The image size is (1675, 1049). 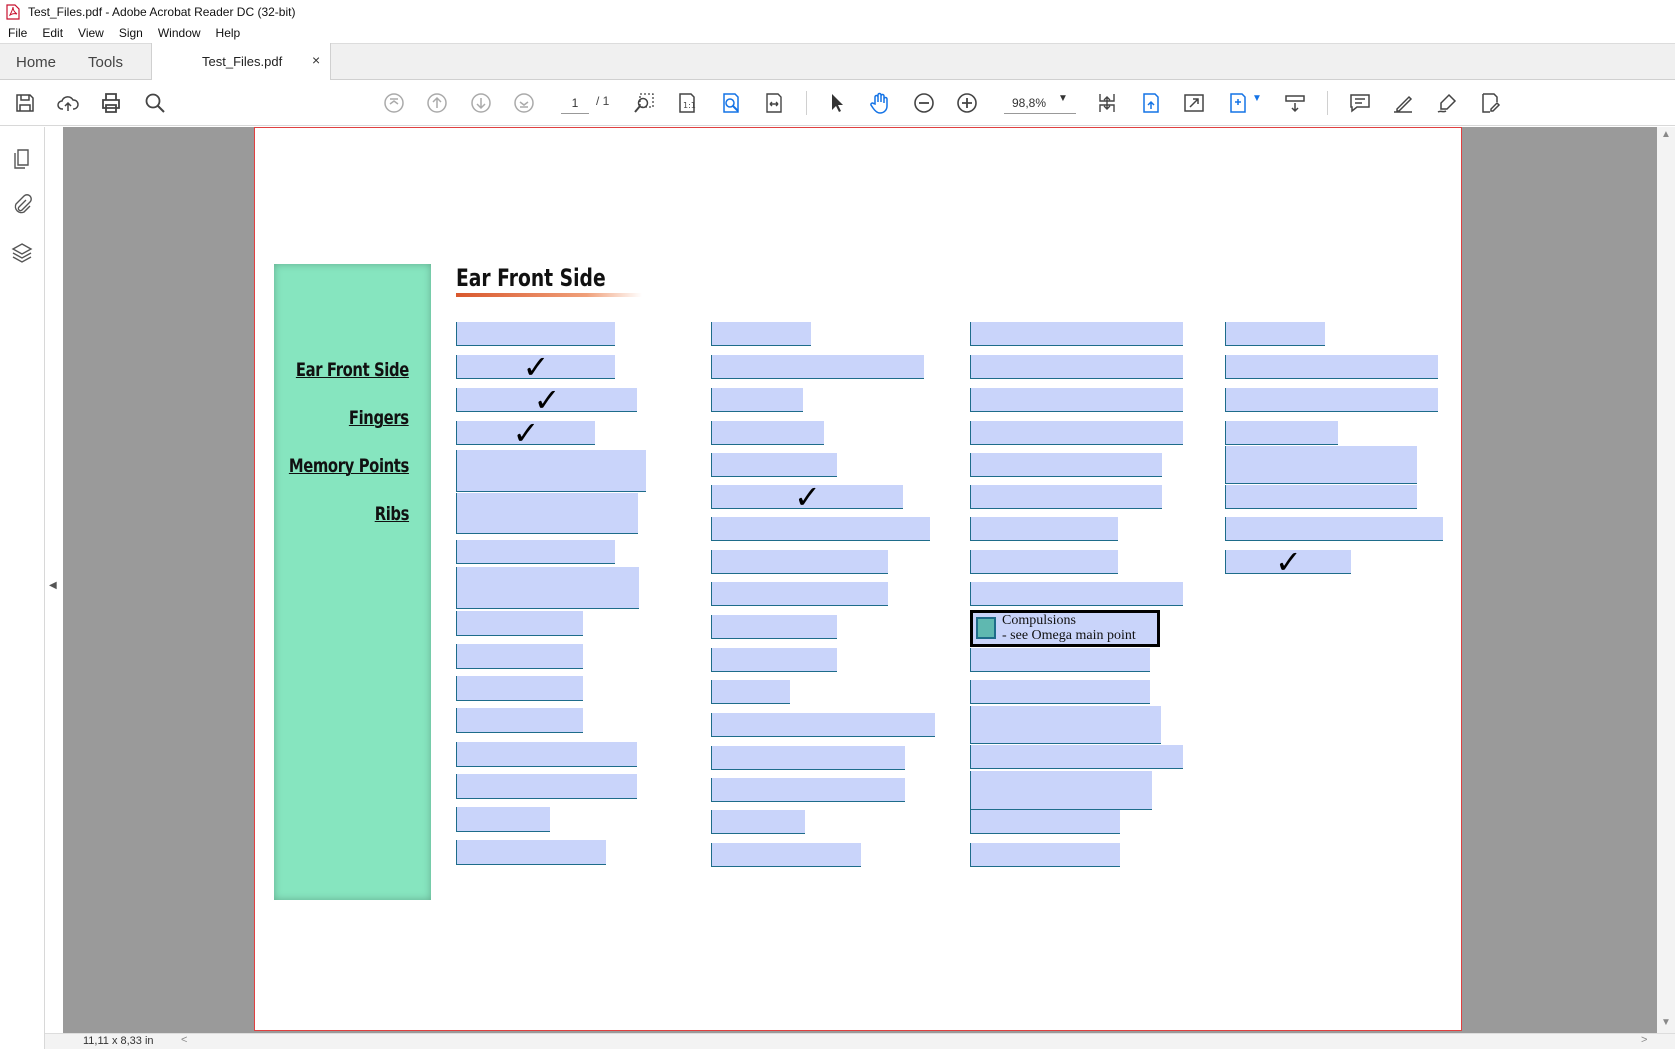 I want to click on tab-home: Home, so click(x=36, y=62).